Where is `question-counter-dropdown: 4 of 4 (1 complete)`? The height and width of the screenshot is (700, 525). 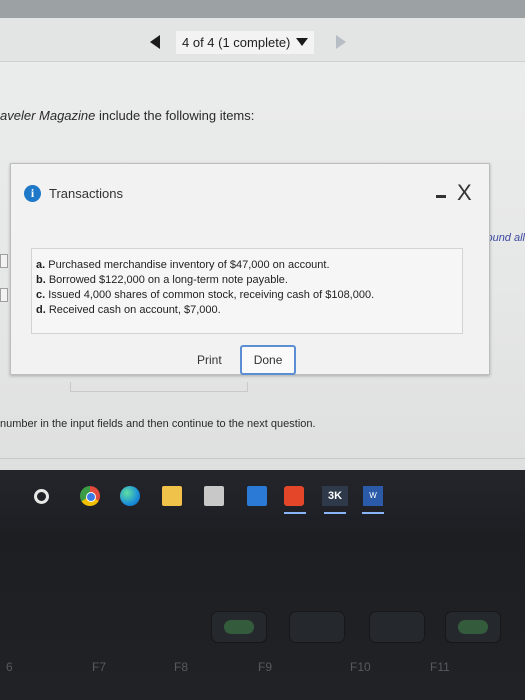 question-counter-dropdown: 4 of 4 (1 complete) is located at coordinates (245, 42).